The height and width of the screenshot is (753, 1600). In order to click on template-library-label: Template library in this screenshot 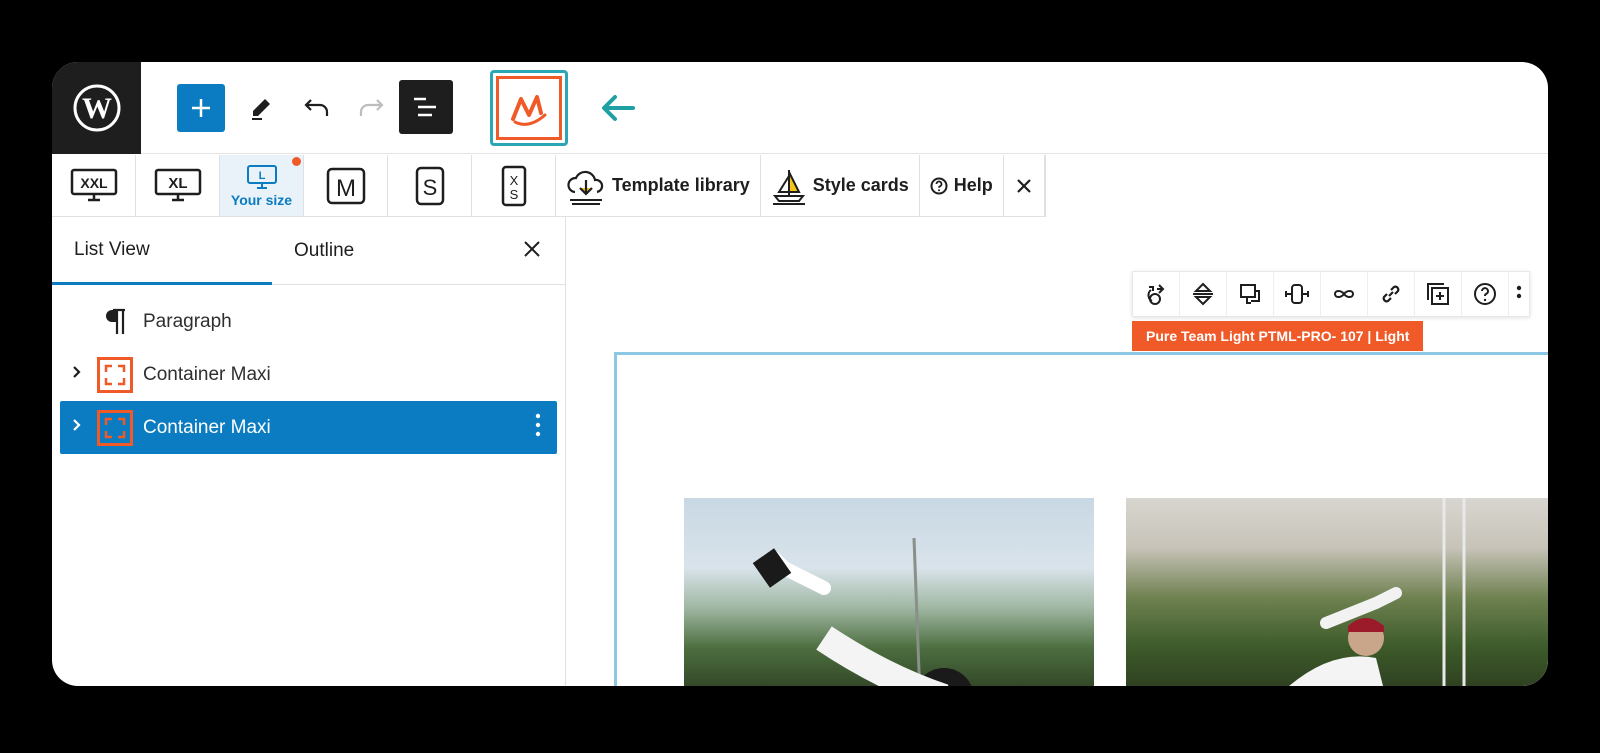, I will do `click(681, 185)`.